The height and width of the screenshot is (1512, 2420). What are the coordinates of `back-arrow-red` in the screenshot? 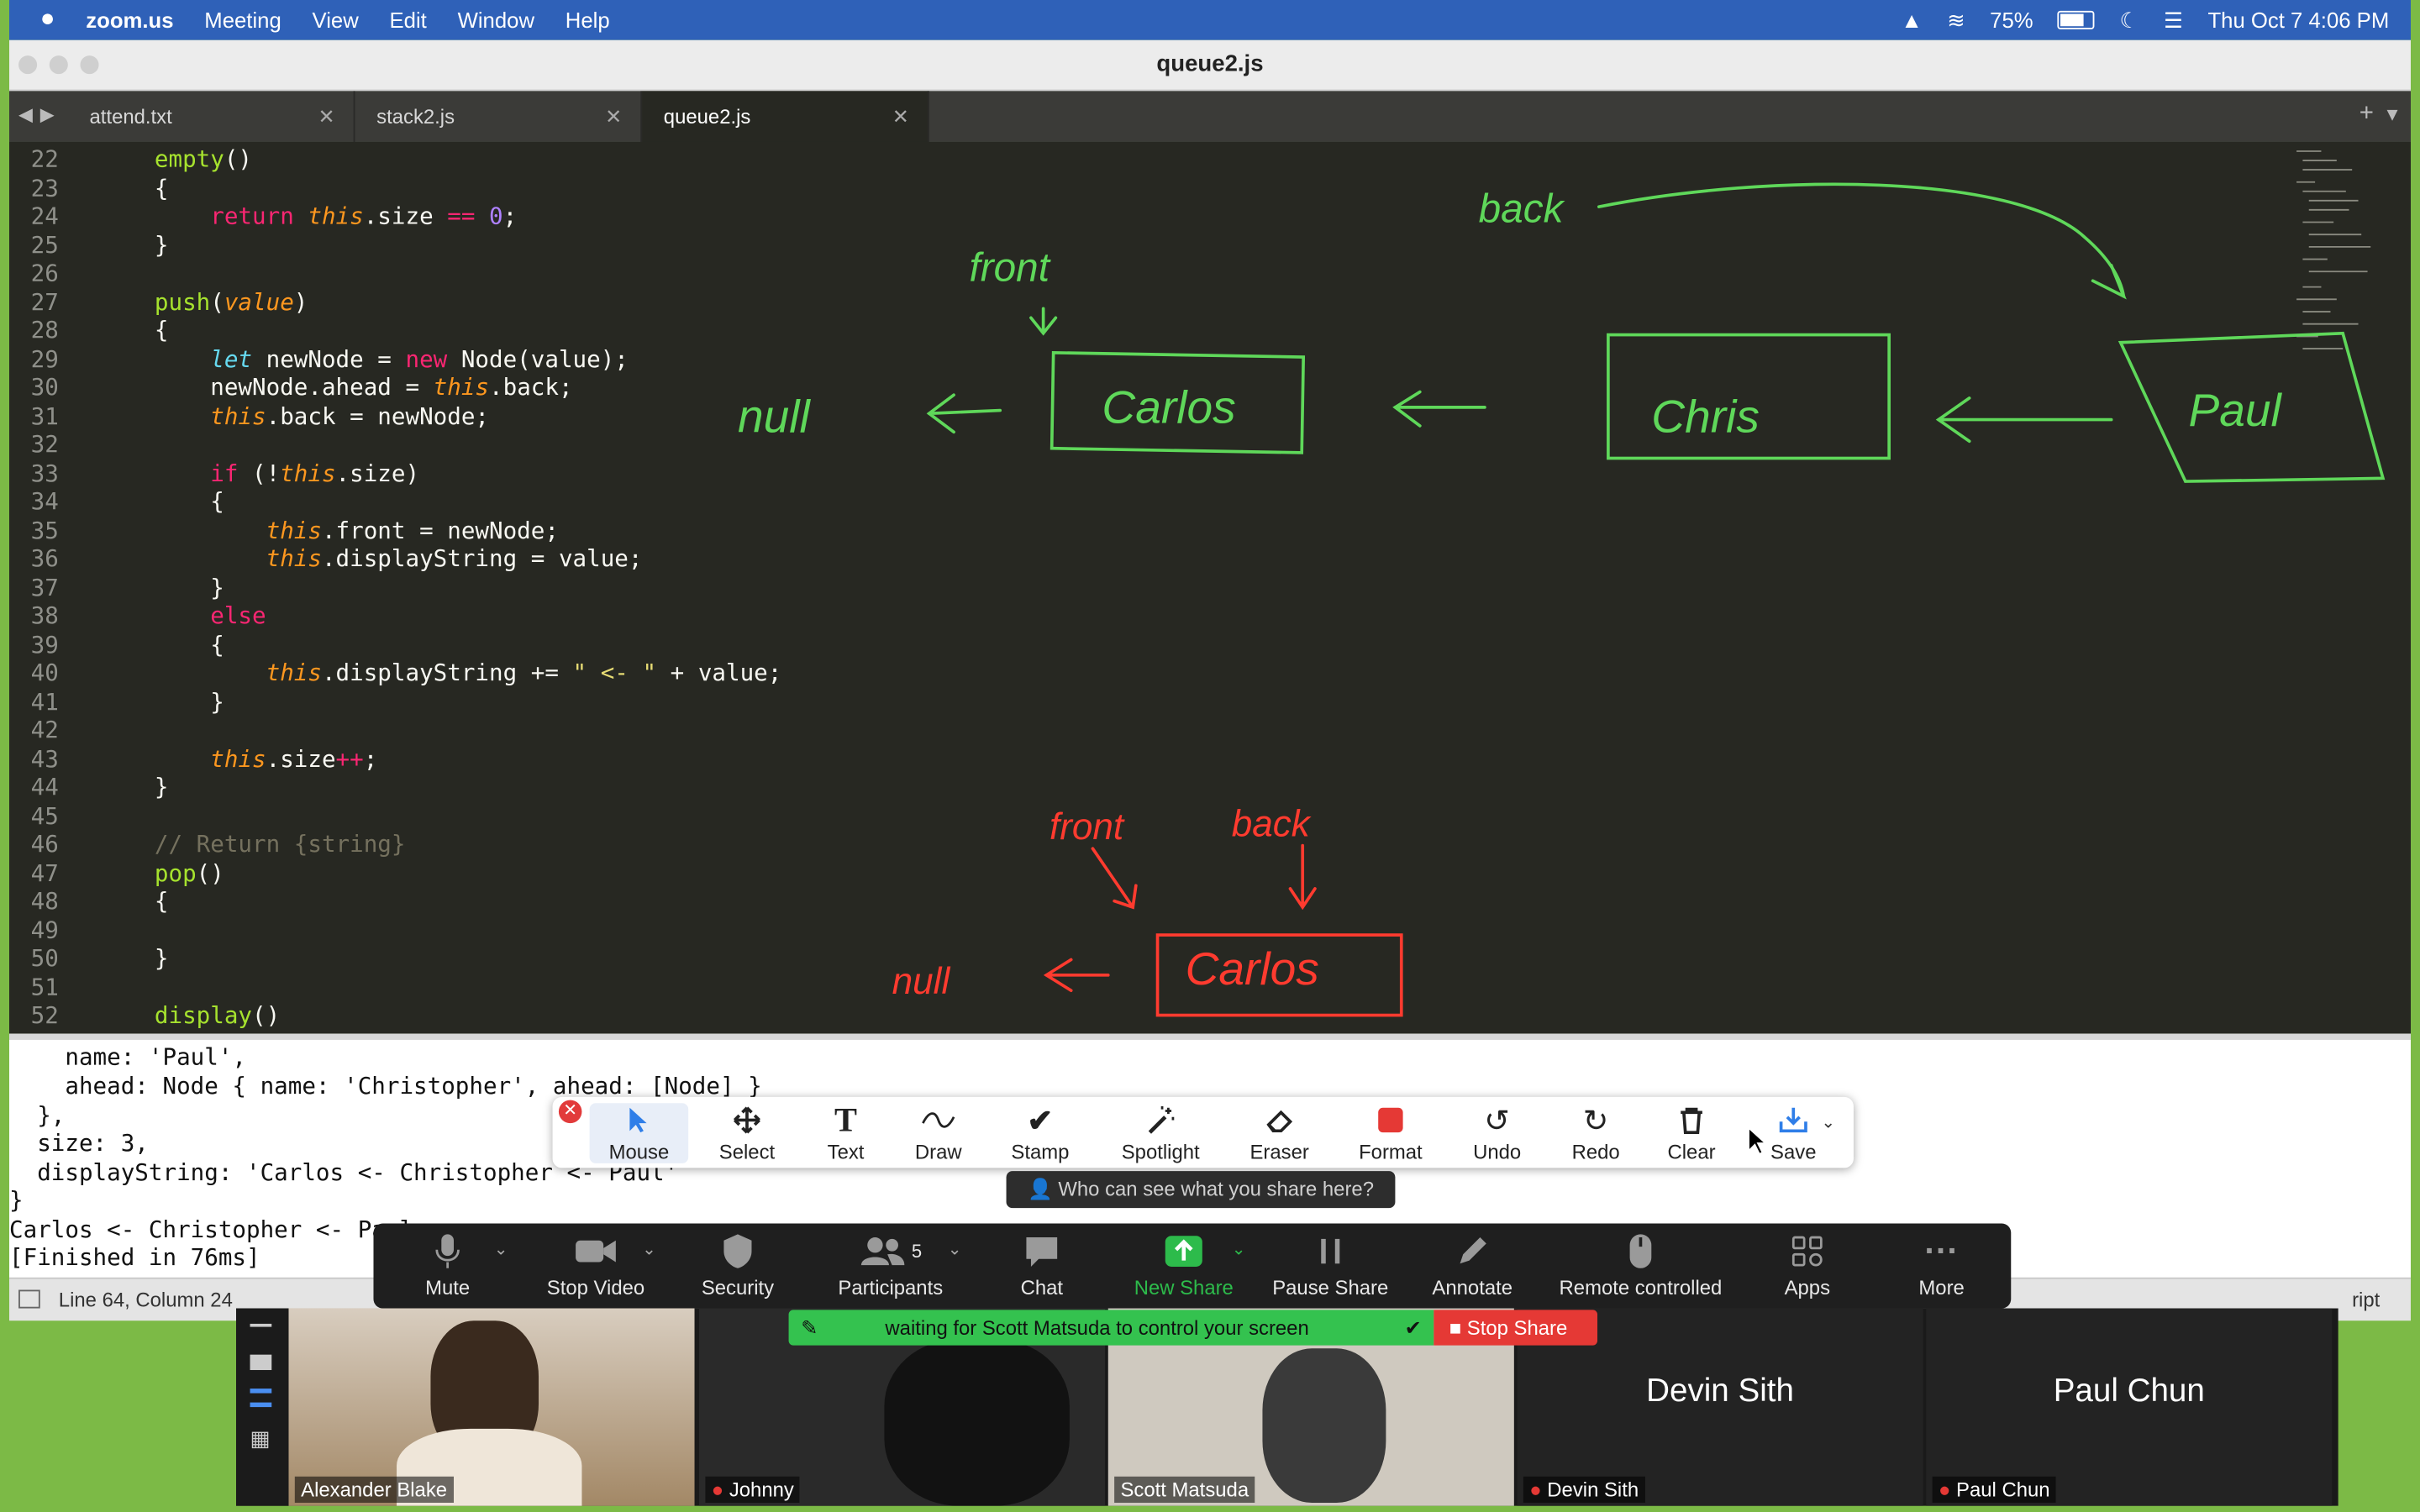 It's located at (1302, 877).